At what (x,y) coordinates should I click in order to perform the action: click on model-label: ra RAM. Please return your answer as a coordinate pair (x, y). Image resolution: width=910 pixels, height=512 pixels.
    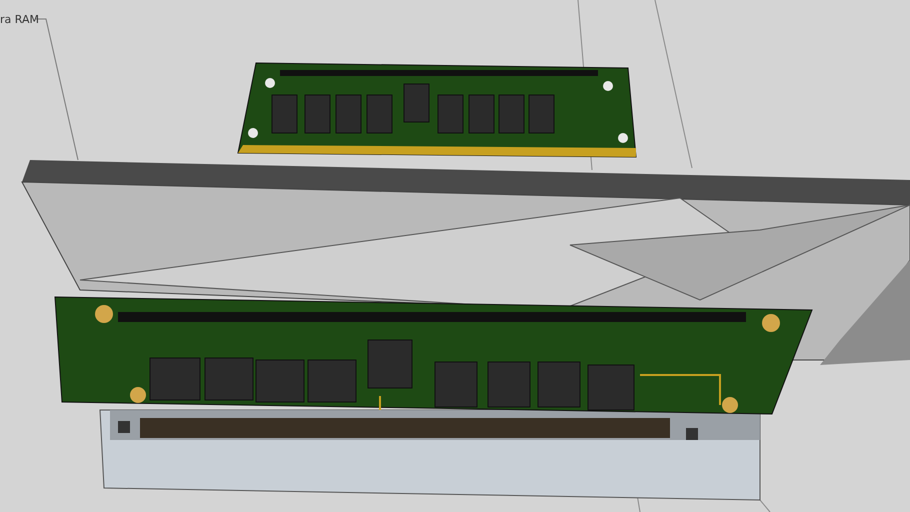
    Looking at the image, I should click on (19, 20).